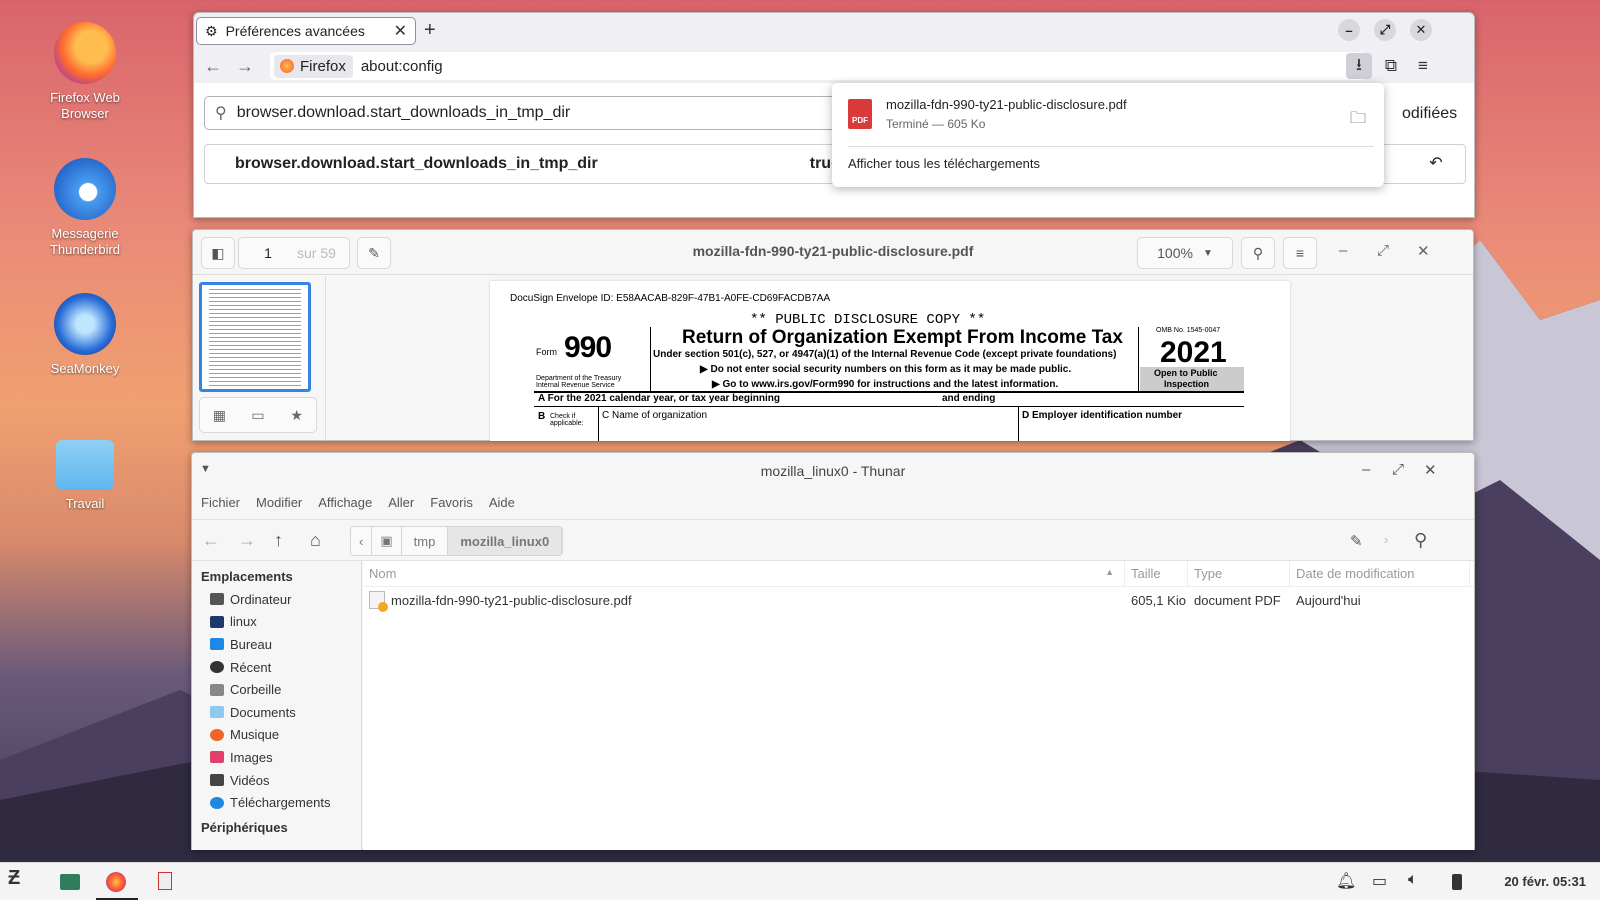 This screenshot has width=1600, height=900. I want to click on menu-aller: Aller, so click(401, 502).